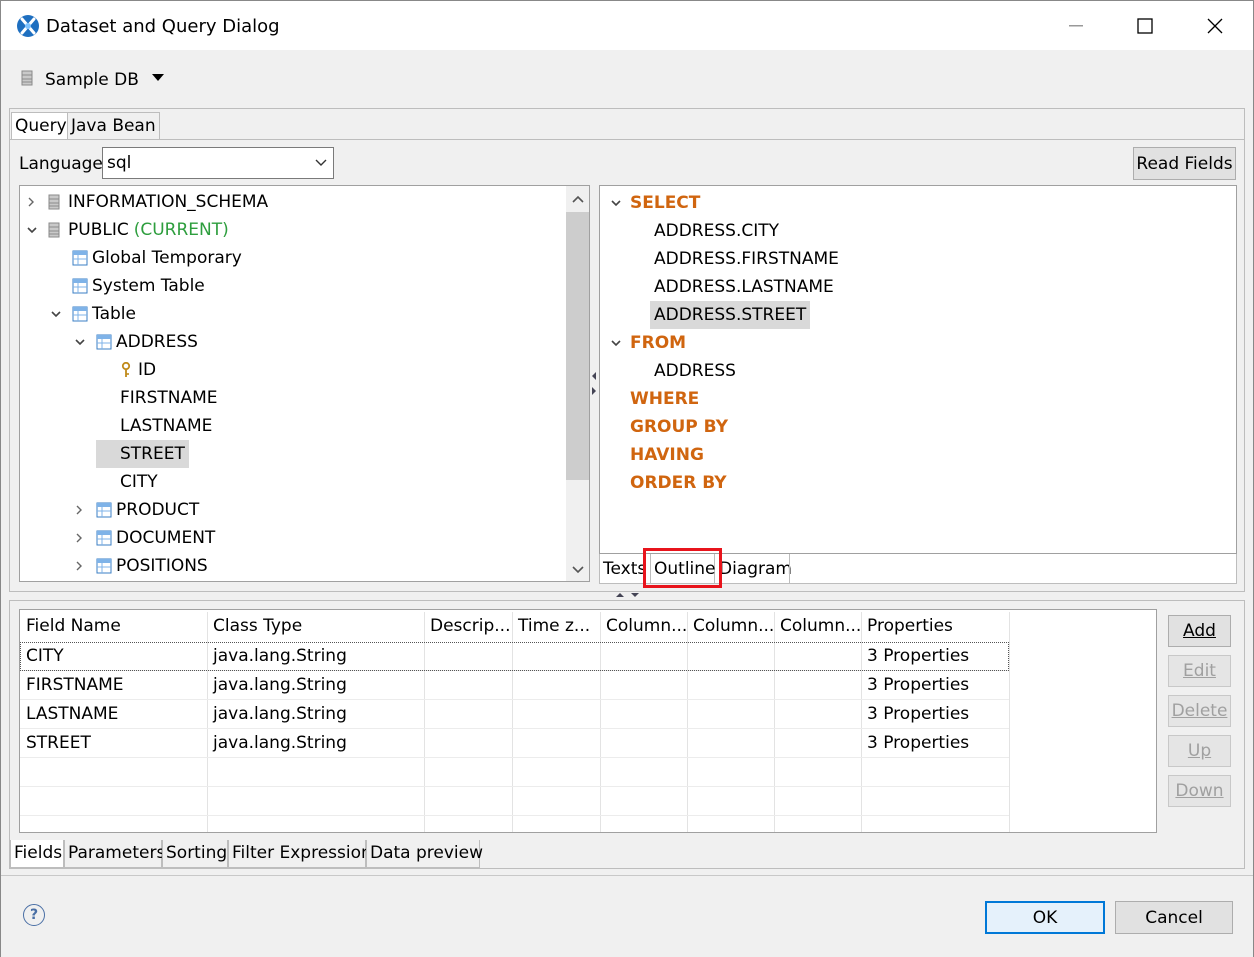 The width and height of the screenshot is (1254, 957). Describe the element at coordinates (1199, 711) in the screenshot. I see `delete-button: Delete` at that location.